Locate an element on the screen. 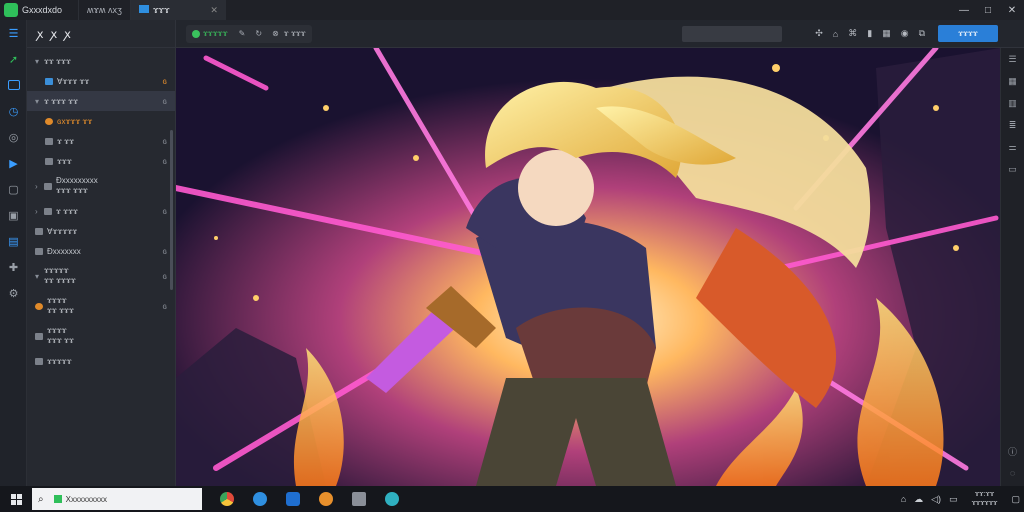 This screenshot has height=512, width=1024. tree-row: Ɐɤɤɤɤɤ is located at coordinates (101, 231).